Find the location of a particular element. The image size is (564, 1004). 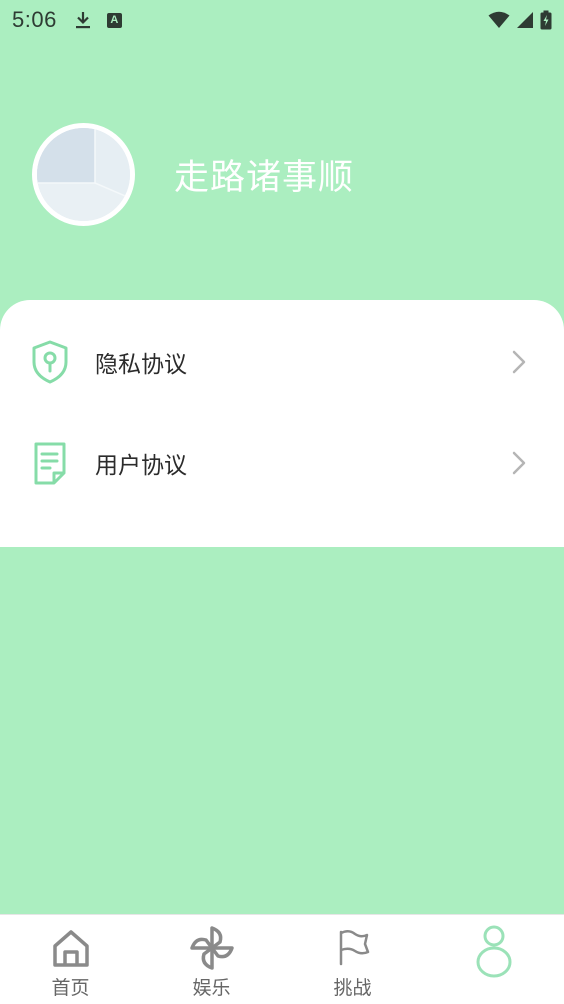

shield-keyhole-icon is located at coordinates (50, 362).